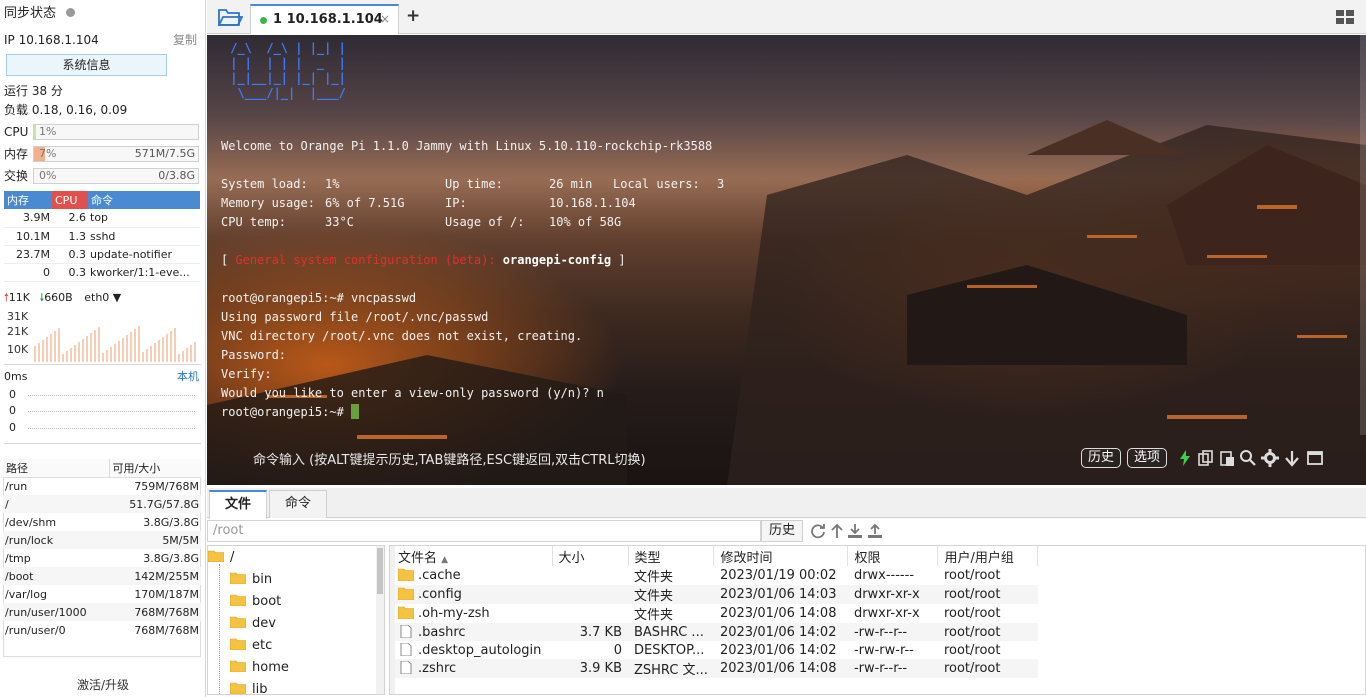  Describe the element at coordinates (1185, 458) in the screenshot. I see `lightning-icon` at that location.